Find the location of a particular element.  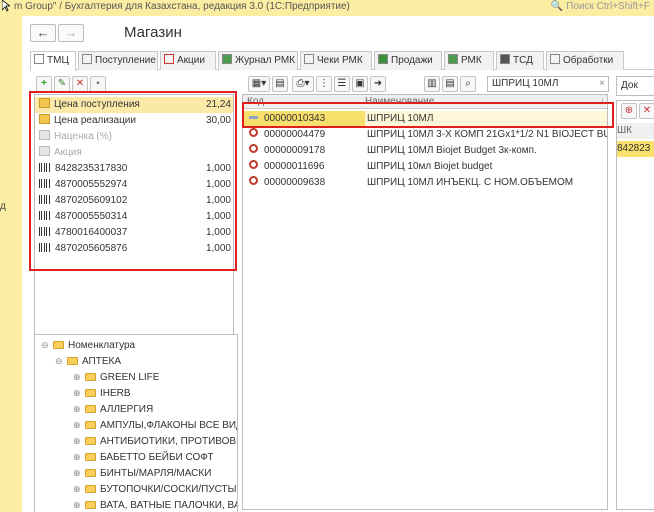

tab-rmk-receipts: Чеки РМК is located at coordinates (336, 60).